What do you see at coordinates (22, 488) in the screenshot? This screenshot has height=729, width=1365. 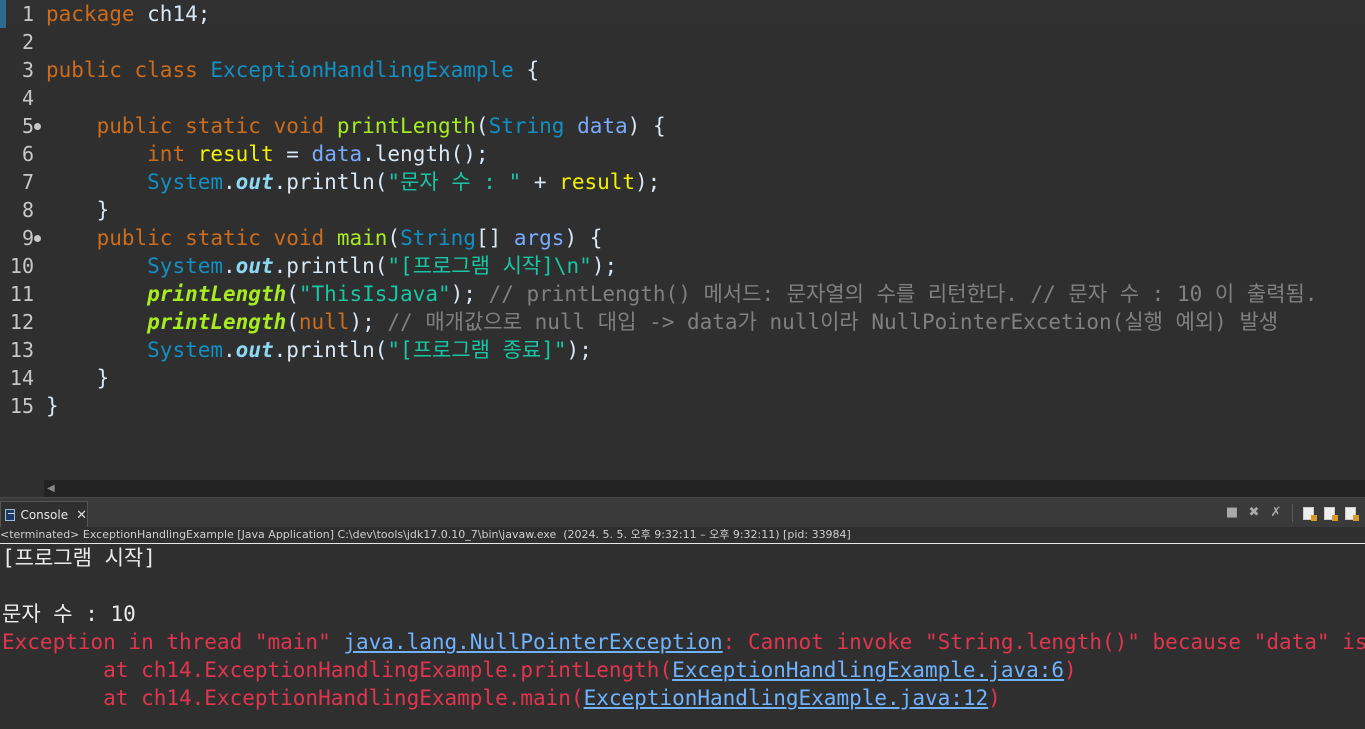 I see `scrollbar-corner` at bounding box center [22, 488].